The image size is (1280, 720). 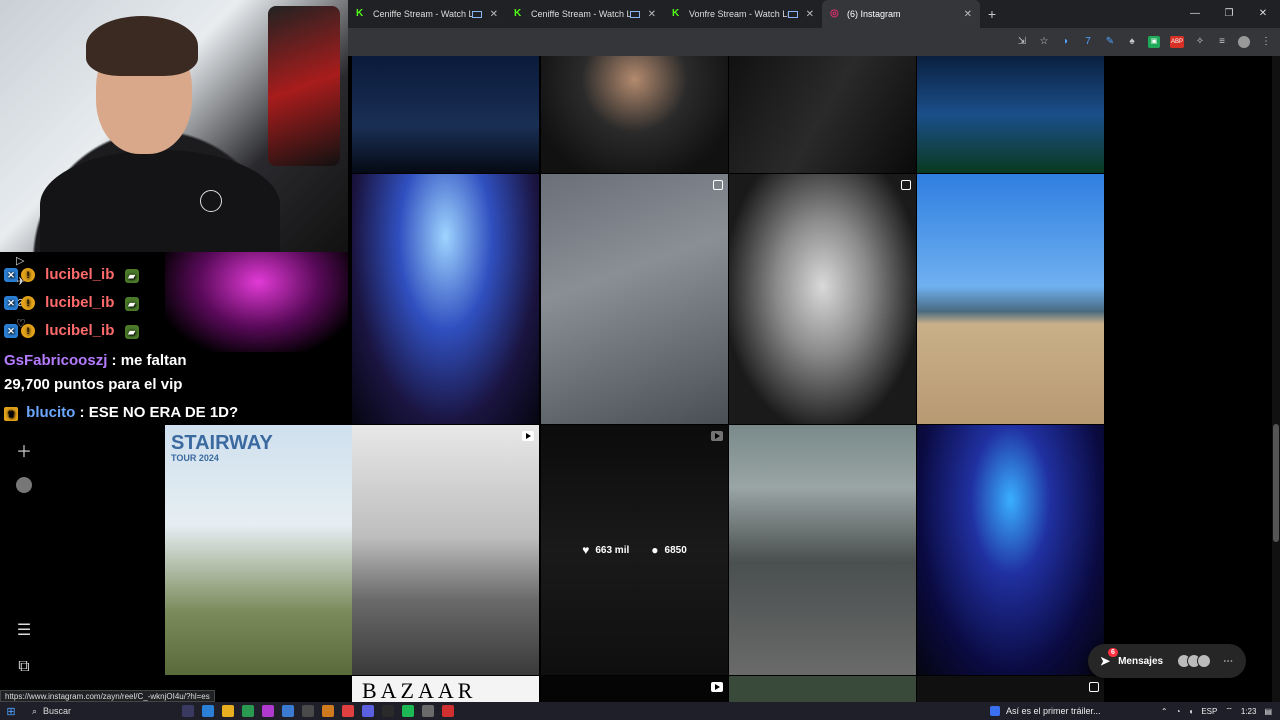 I want to click on streamer-hair, so click(x=142, y=46).